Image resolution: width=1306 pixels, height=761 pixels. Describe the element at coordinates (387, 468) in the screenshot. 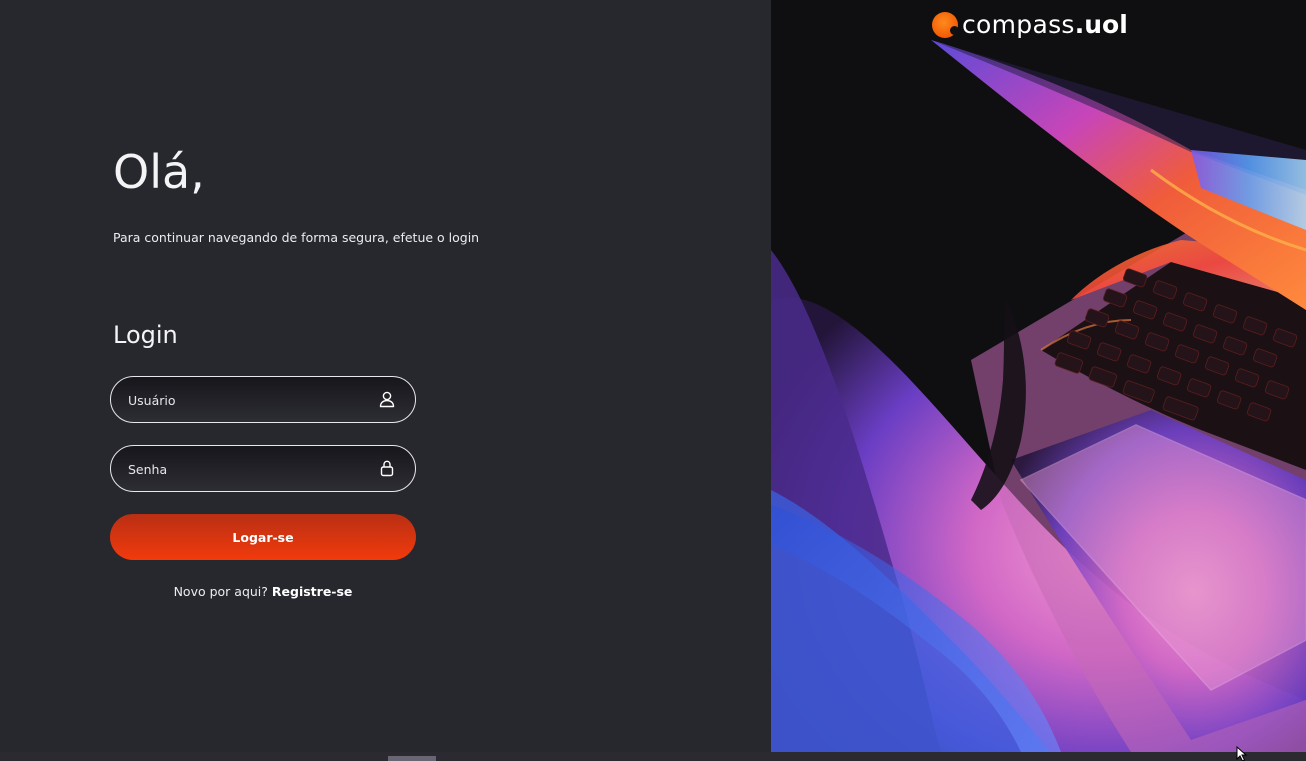

I see `lock-icon` at that location.